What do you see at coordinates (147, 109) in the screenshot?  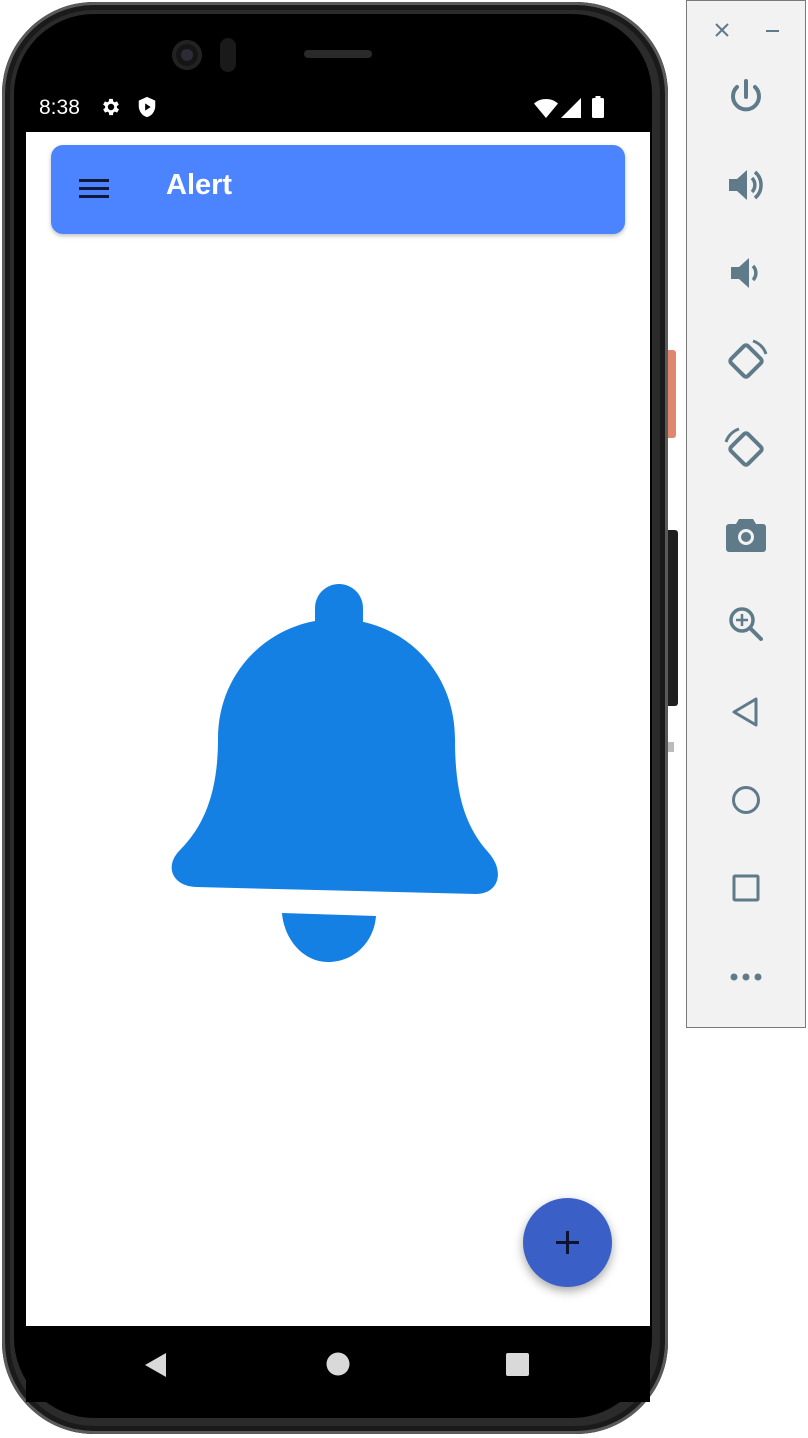 I see `play-shield-icon` at bounding box center [147, 109].